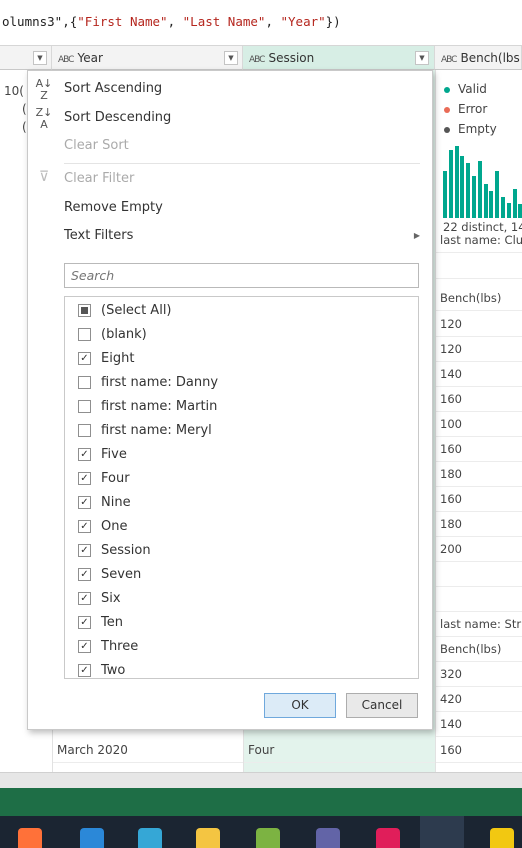 The image size is (522, 848). I want to click on filter-option: ✓ Five, so click(241, 455).